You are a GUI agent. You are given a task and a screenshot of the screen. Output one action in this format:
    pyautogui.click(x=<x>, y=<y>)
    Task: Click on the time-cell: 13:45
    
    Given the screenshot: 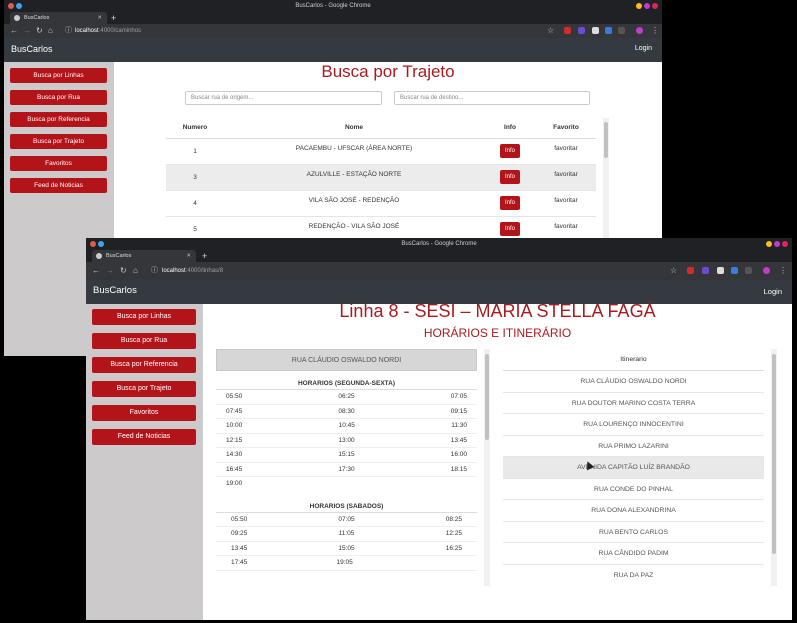 What is the action you would take?
    pyautogui.click(x=458, y=440)
    